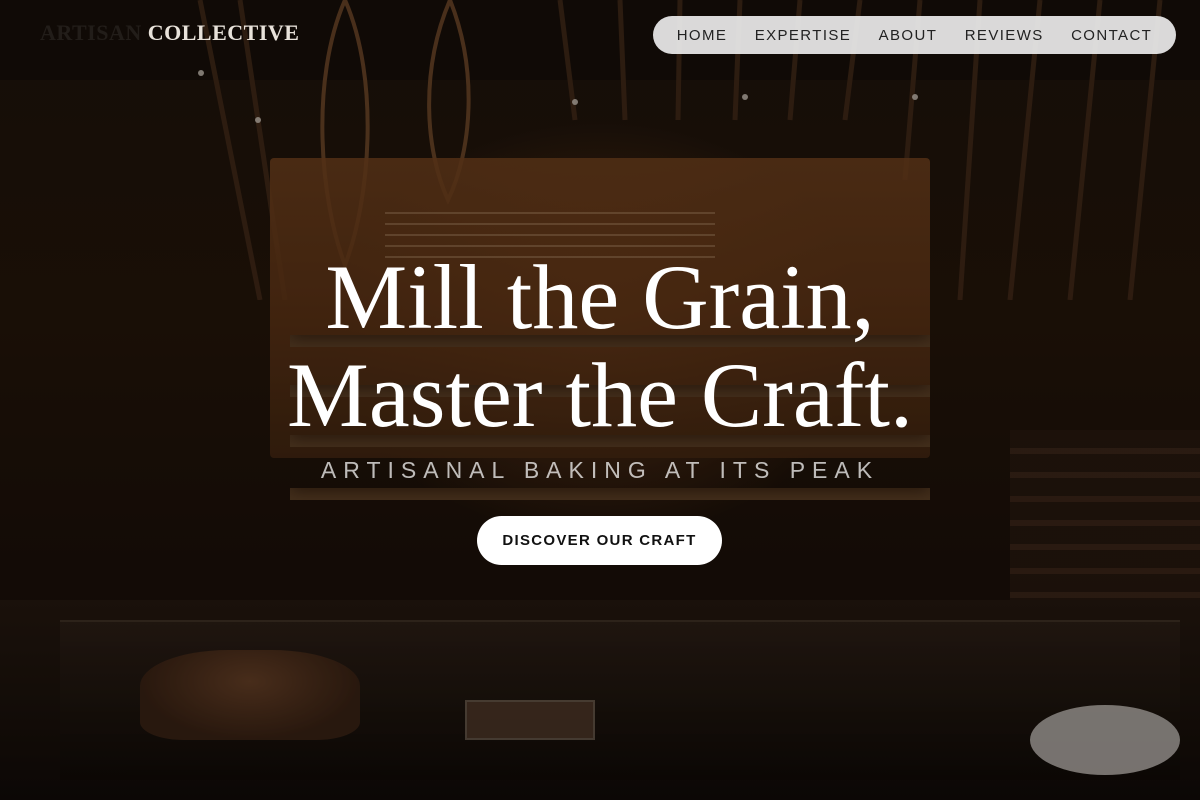 Image resolution: width=1200 pixels, height=800 pixels. What do you see at coordinates (1111, 35) in the screenshot?
I see `nav-contact: CONTACT` at bounding box center [1111, 35].